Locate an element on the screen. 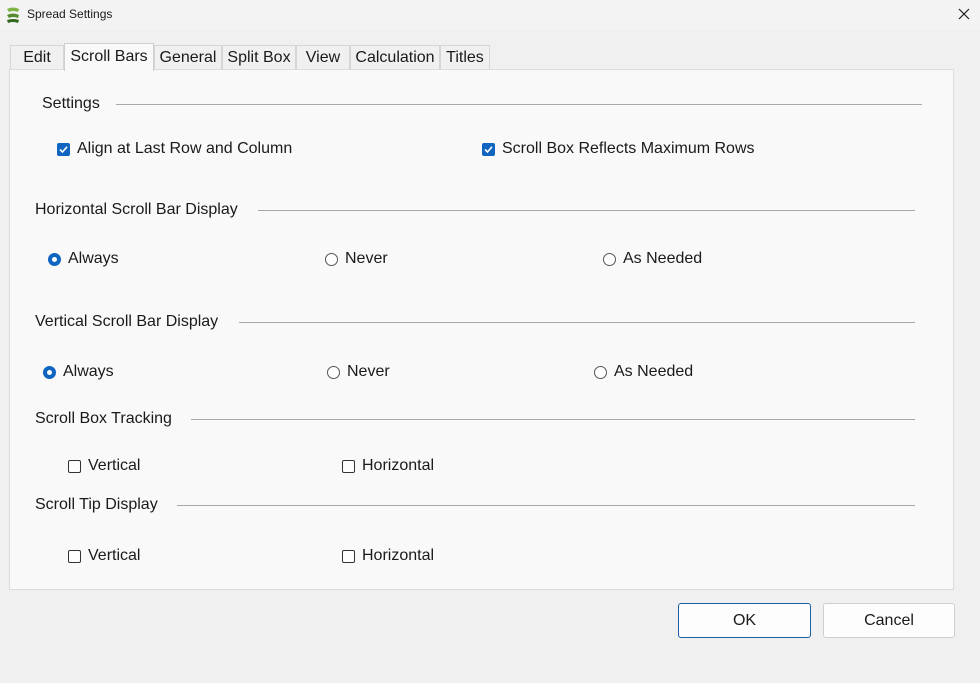  close-icon is located at coordinates (964, 14).